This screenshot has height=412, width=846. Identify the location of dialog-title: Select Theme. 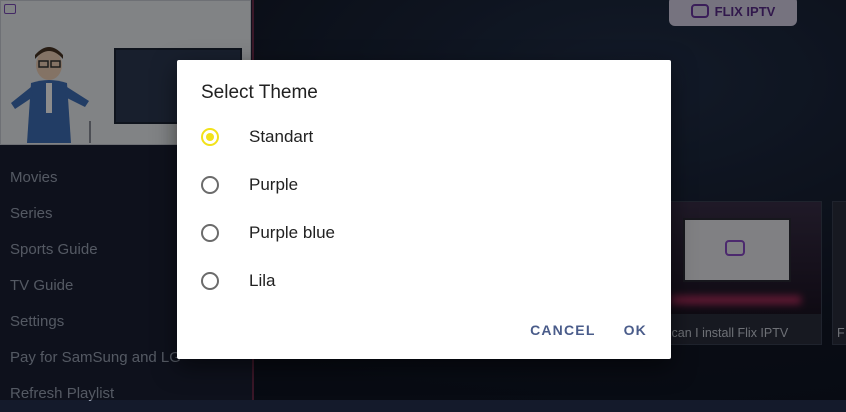
(259, 92).